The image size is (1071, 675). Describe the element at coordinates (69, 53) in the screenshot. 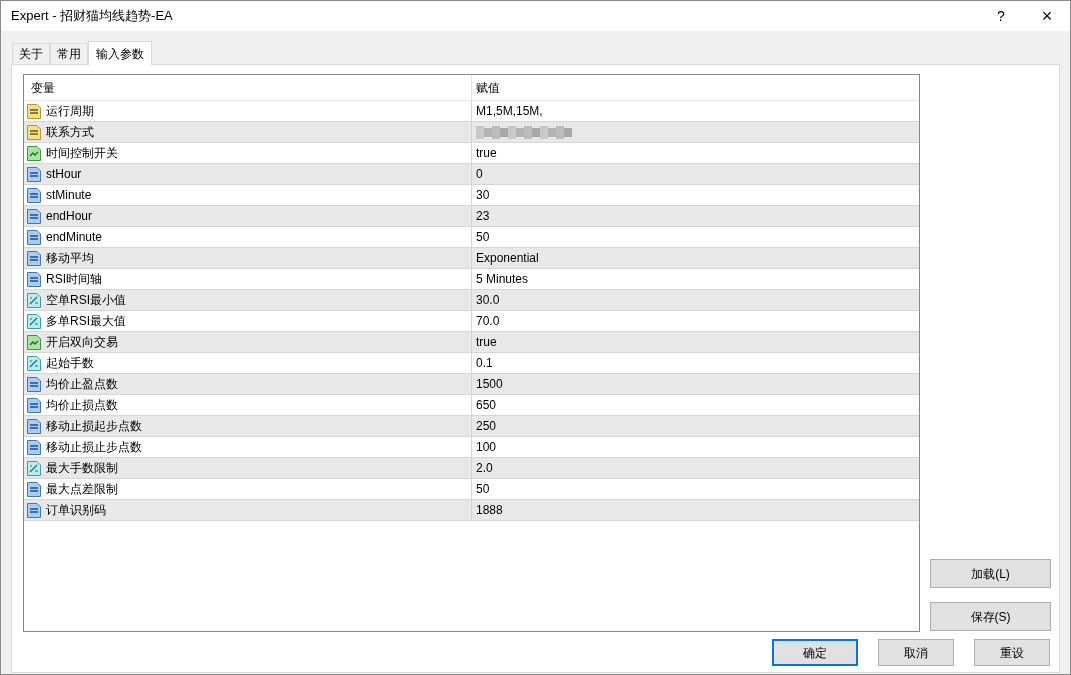

I see `tab: 常用` at that location.